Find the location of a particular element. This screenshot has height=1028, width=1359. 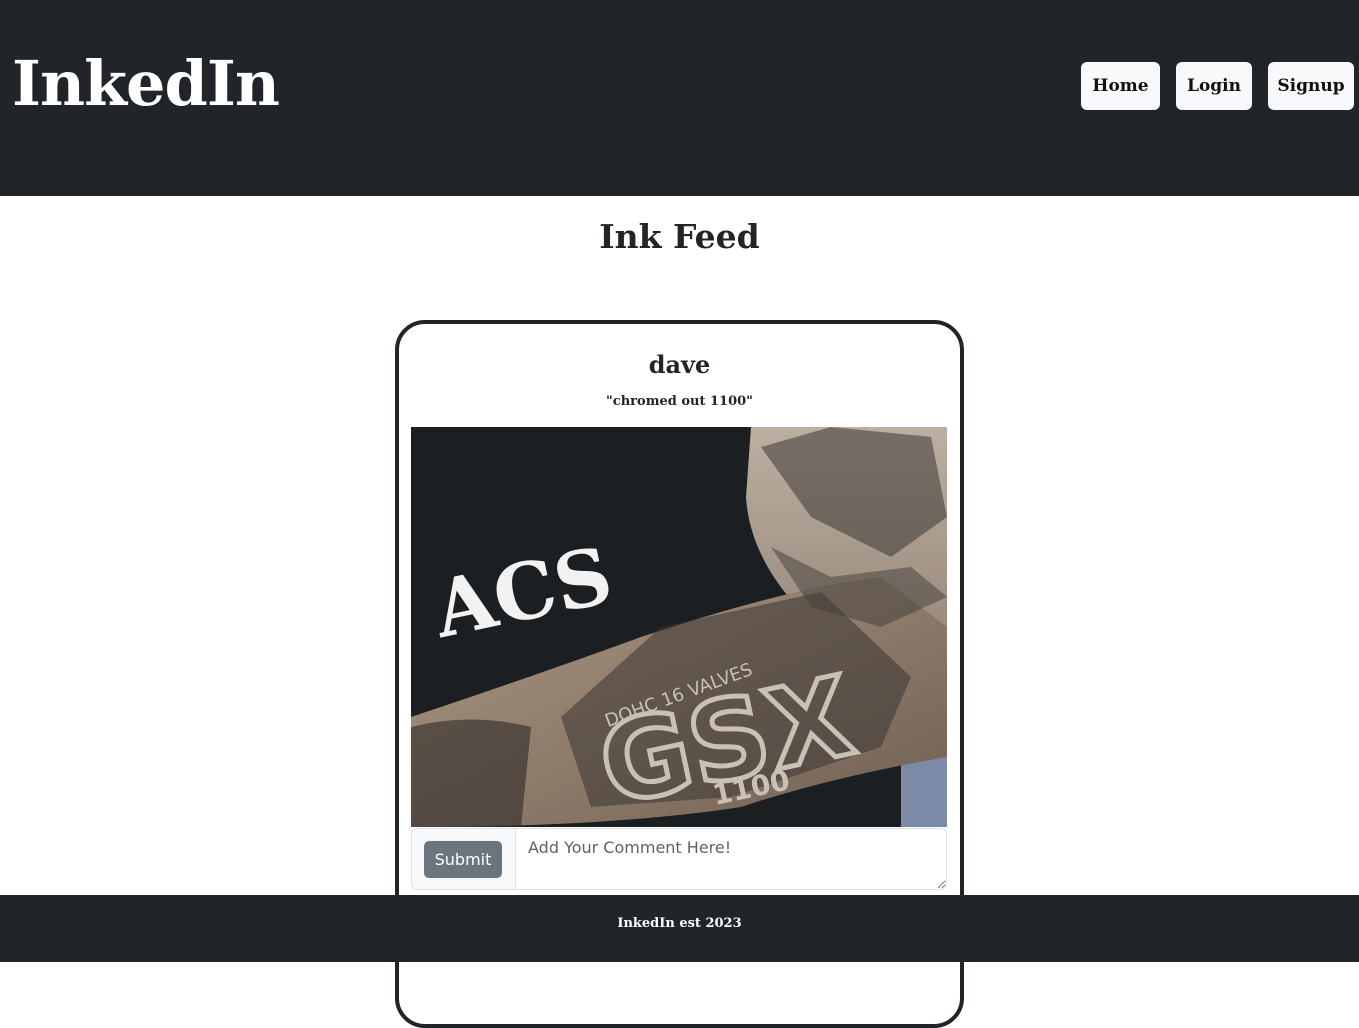

comment-form: Submit is located at coordinates (679, 859).